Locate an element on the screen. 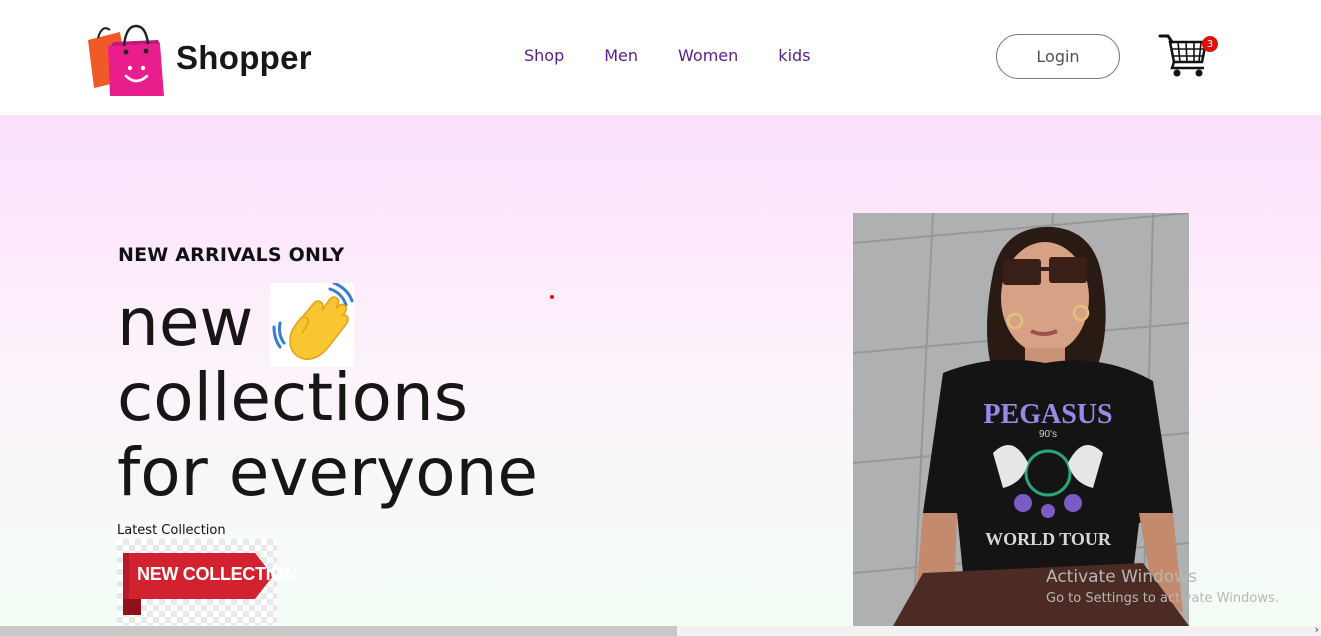 This screenshot has height=636, width=1321. cursor-dot is located at coordinates (552, 297).